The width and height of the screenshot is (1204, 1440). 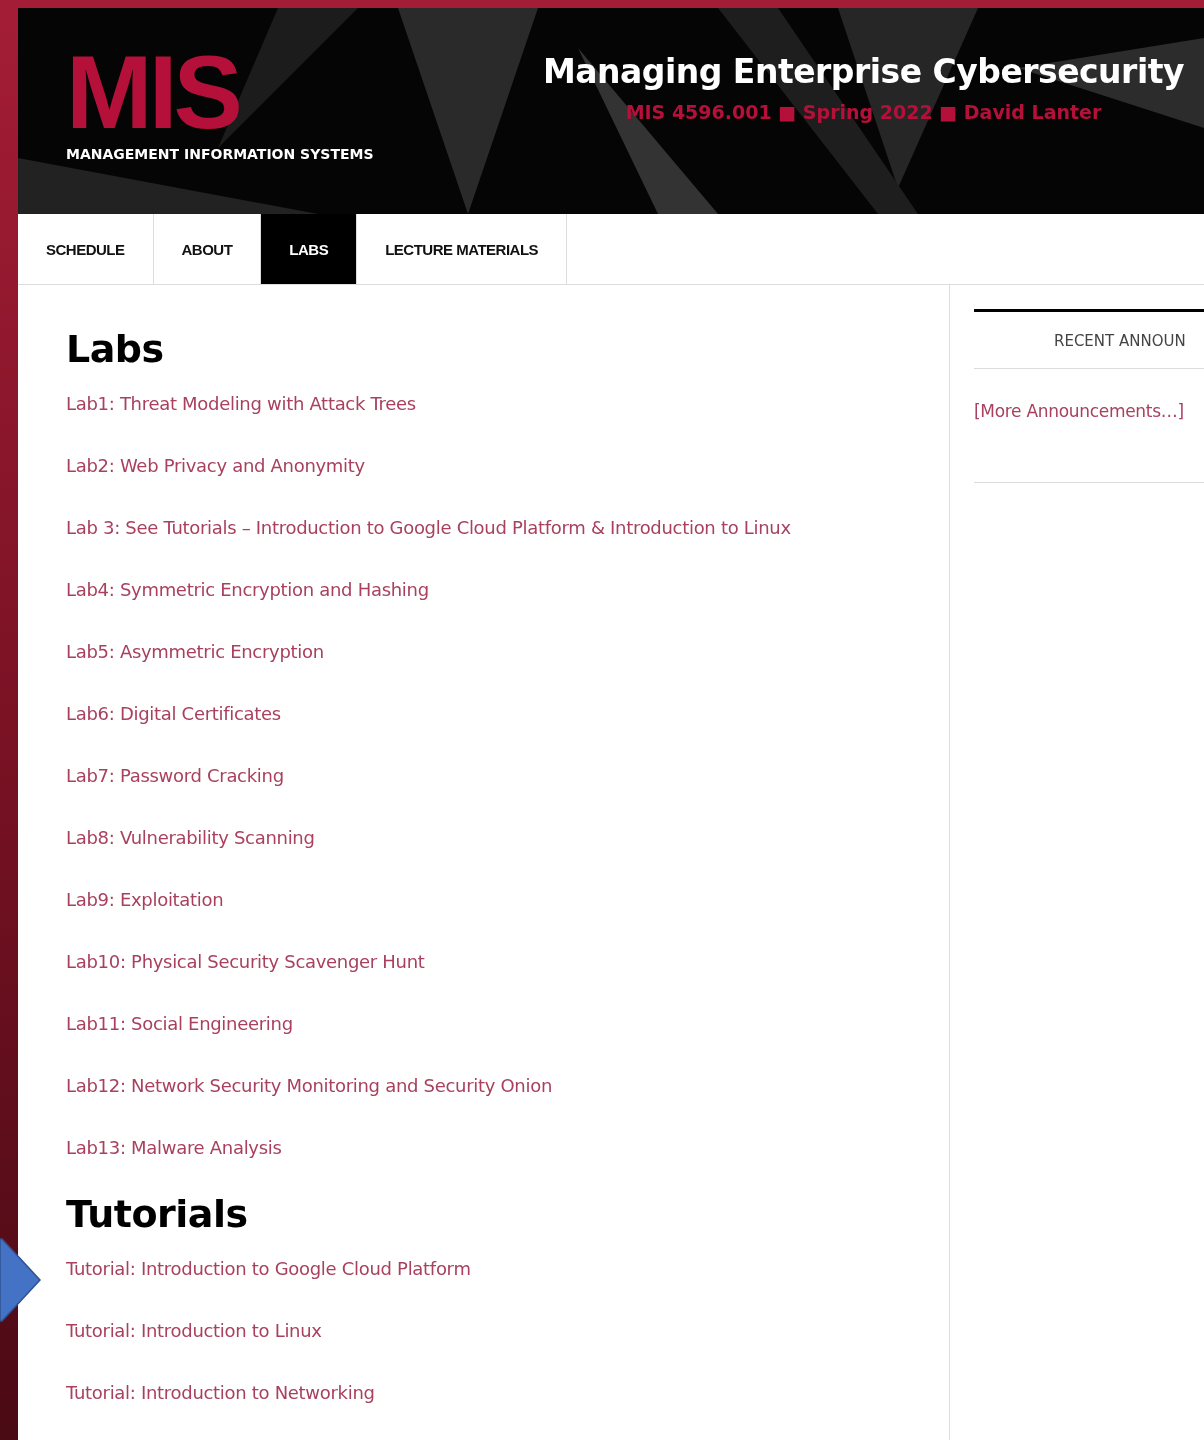 What do you see at coordinates (247, 589) in the screenshot?
I see `page-link: Lab4: Symmetric Encryption and Hashing` at bounding box center [247, 589].